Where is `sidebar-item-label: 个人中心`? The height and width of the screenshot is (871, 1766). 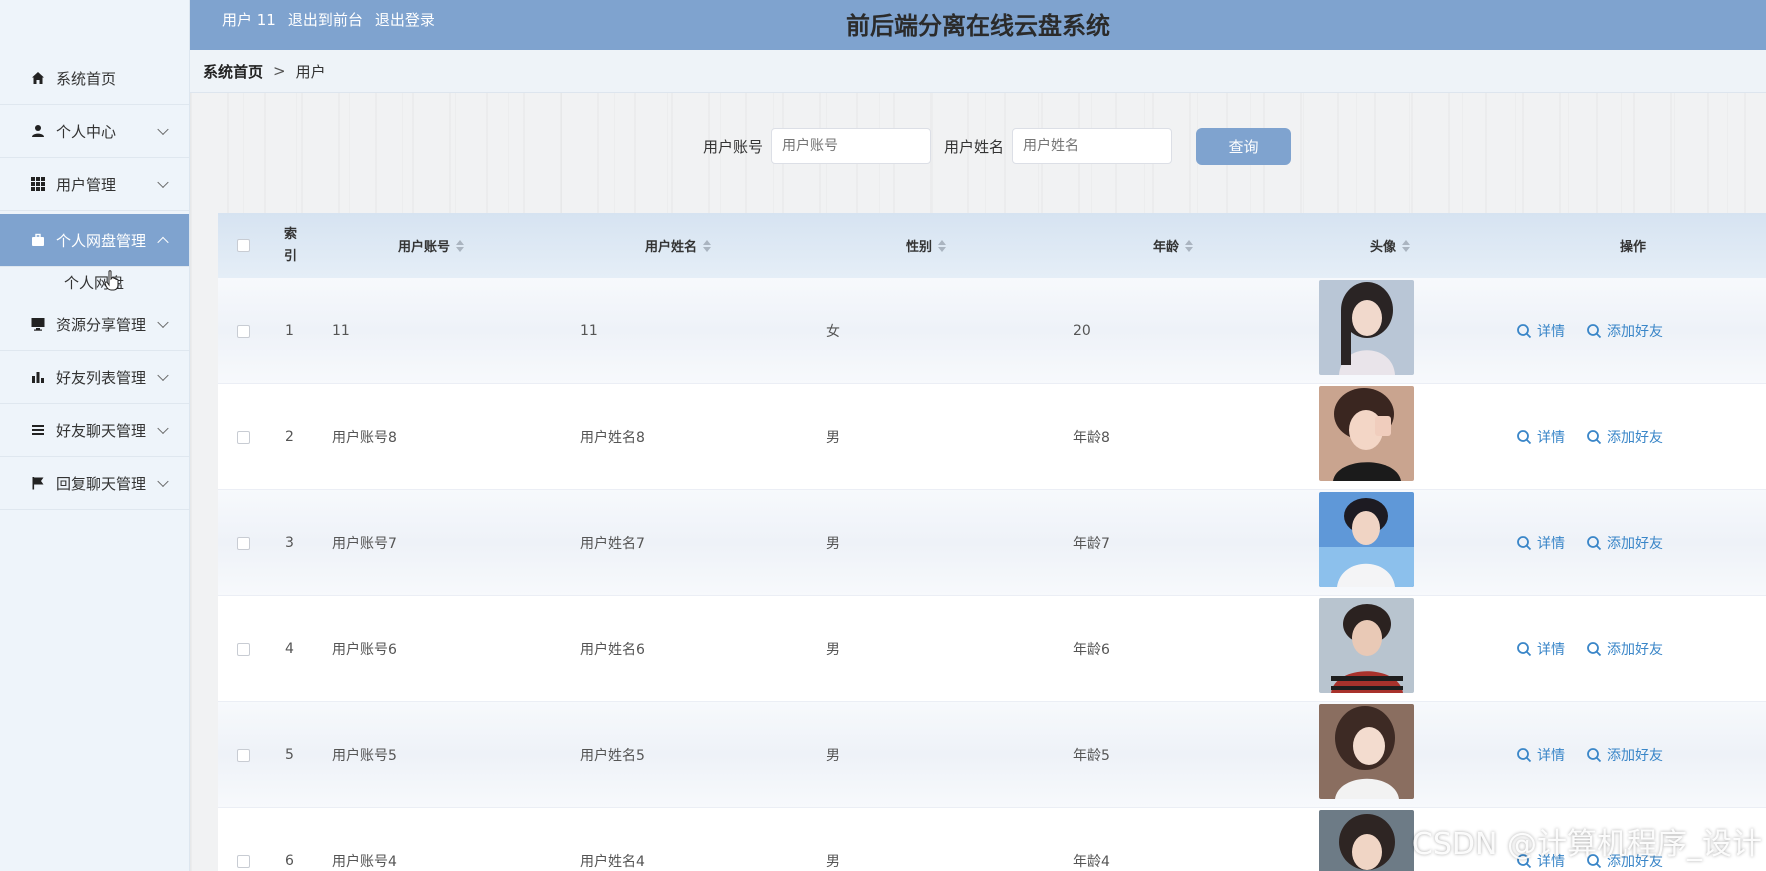
sidebar-item-label: 个人中心 is located at coordinates (86, 131).